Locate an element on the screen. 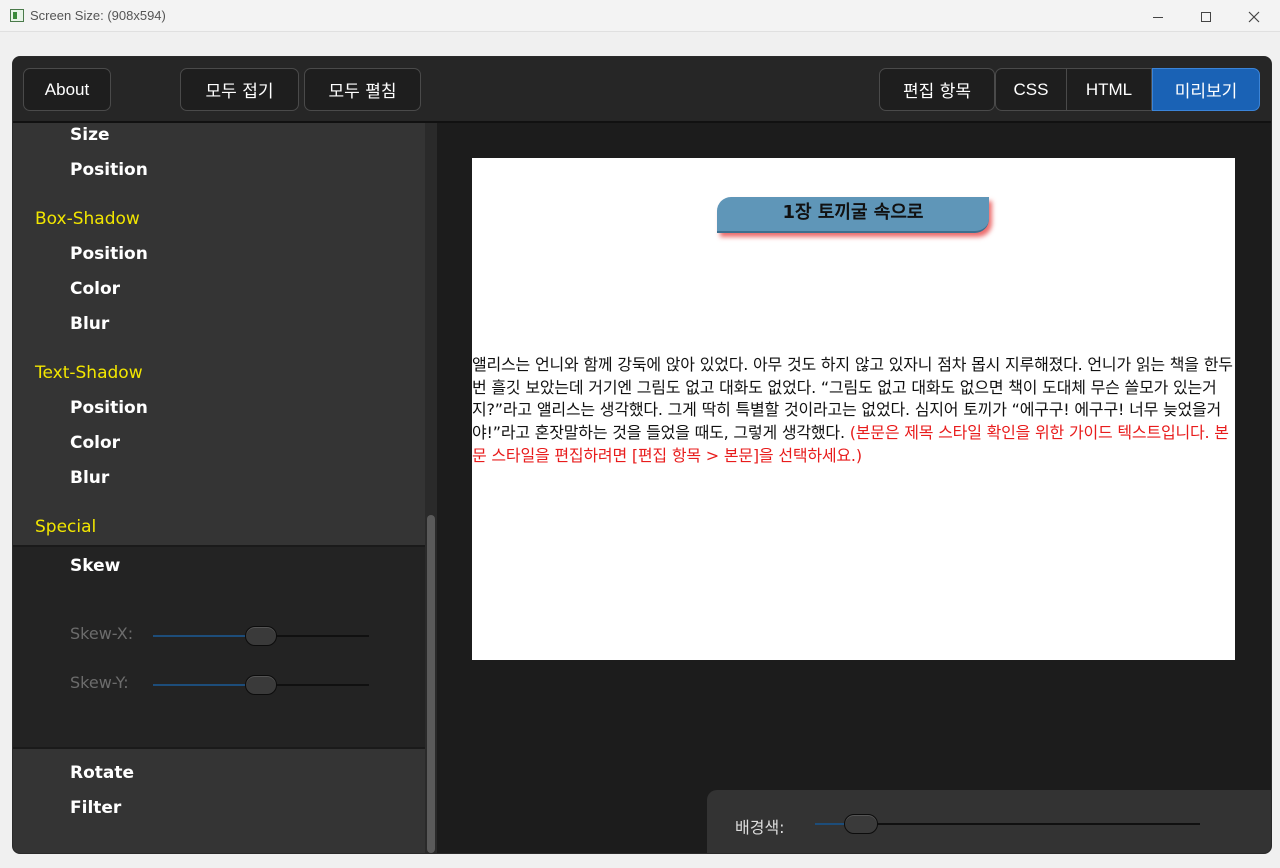  sidebar-item-position: Position is located at coordinates (109, 170).